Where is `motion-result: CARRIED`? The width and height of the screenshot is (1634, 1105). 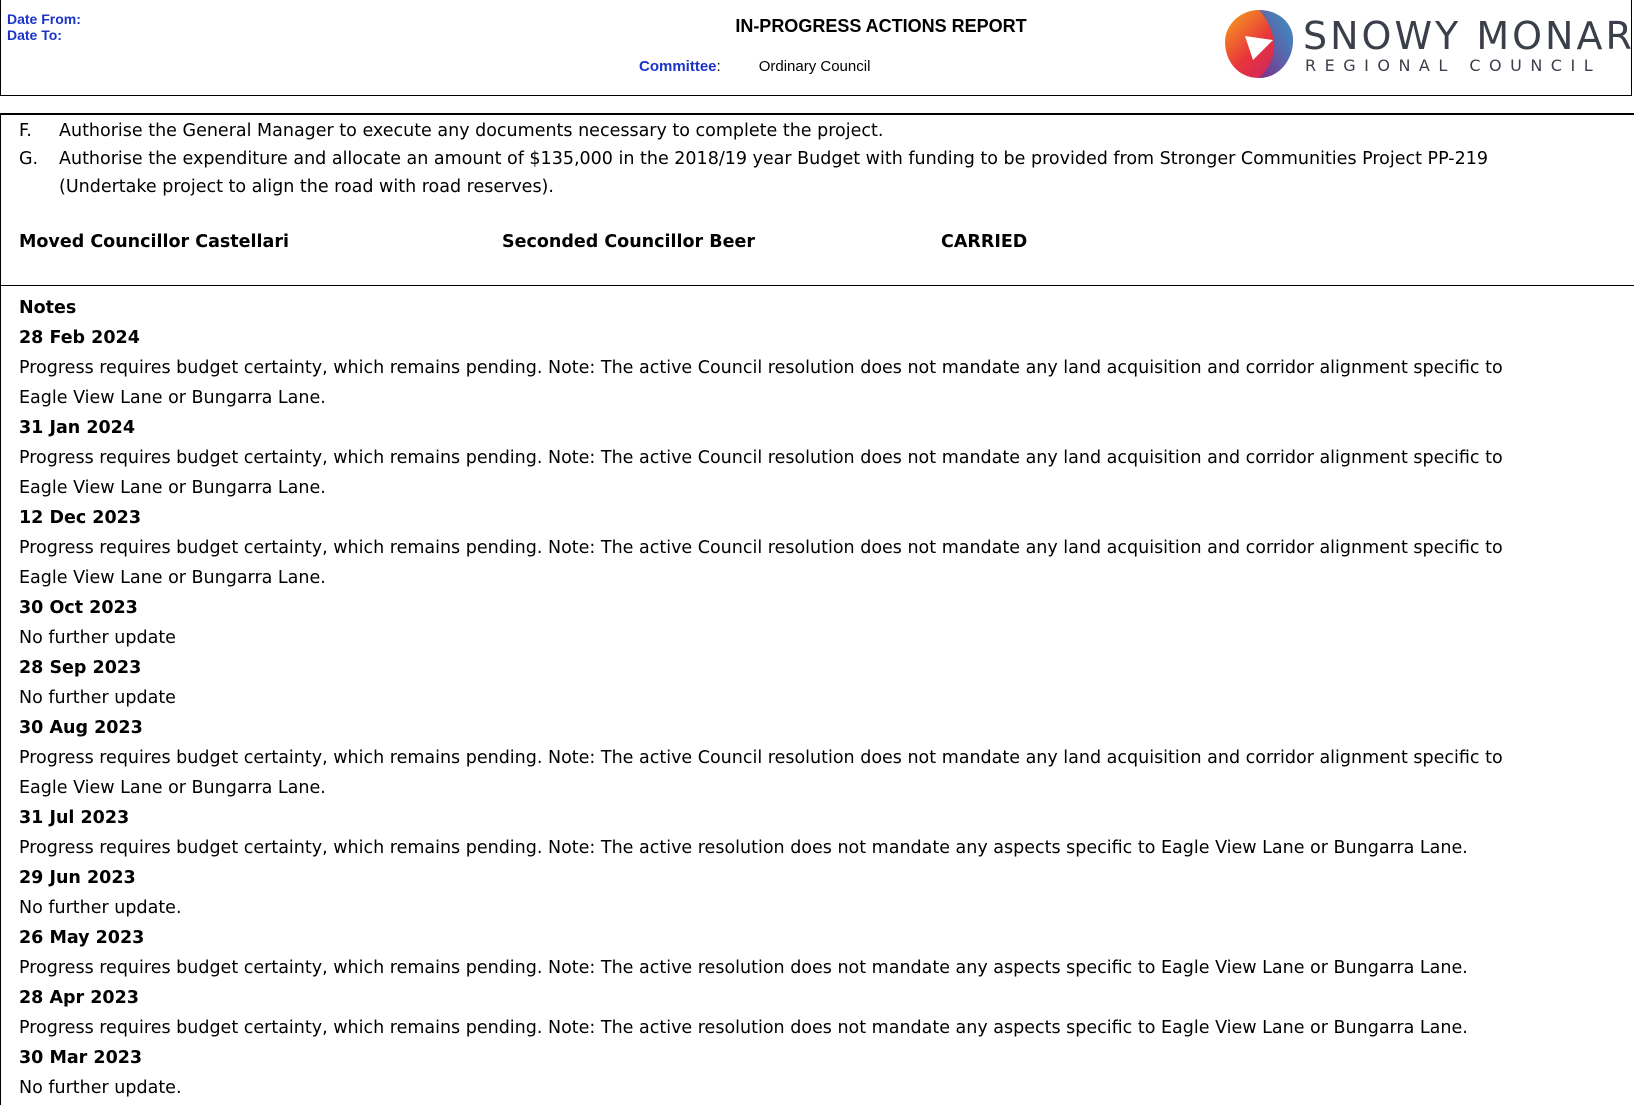 motion-result: CARRIED is located at coordinates (984, 242).